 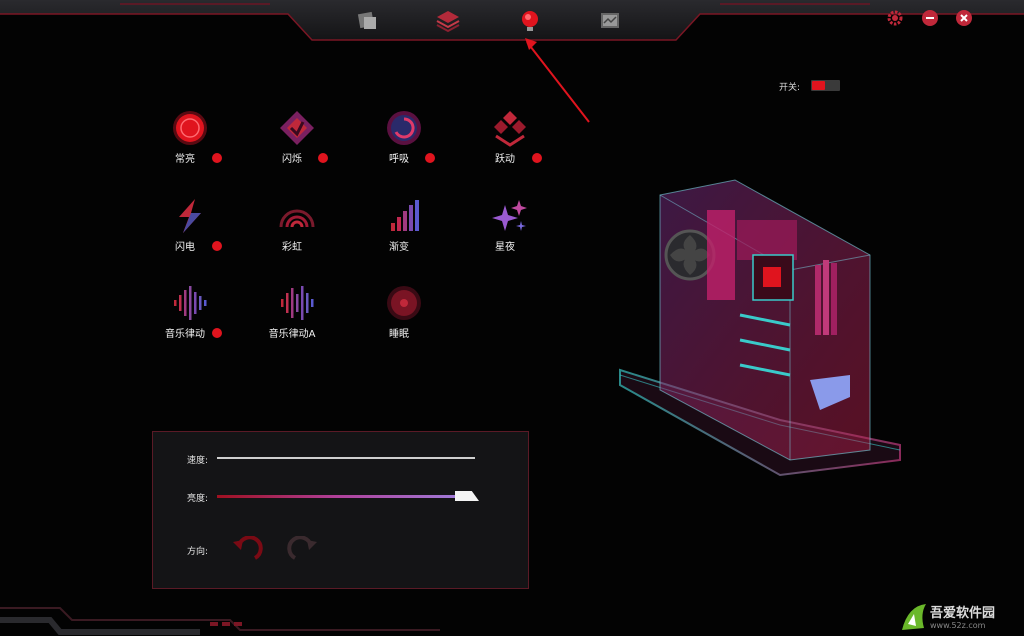 I want to click on effect-jump: 跃动, so click(x=510, y=143).